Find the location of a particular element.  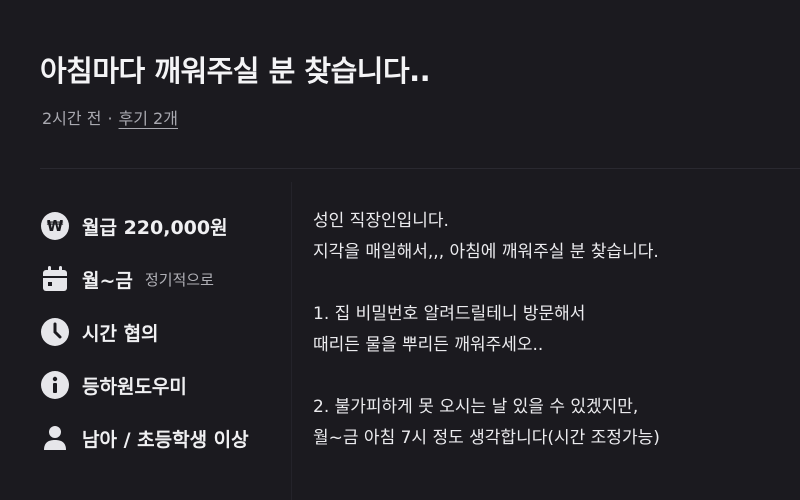

won-icon: ₩ is located at coordinates (55, 226).